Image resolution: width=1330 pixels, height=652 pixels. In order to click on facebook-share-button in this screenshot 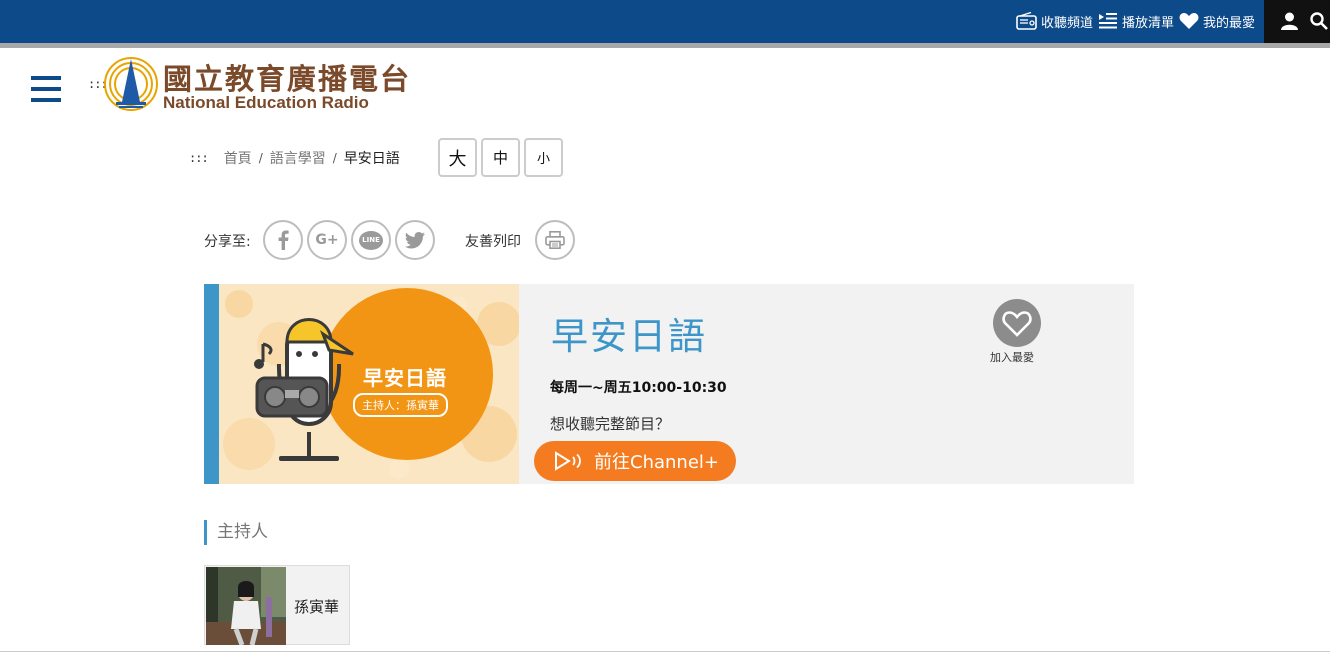, I will do `click(283, 240)`.